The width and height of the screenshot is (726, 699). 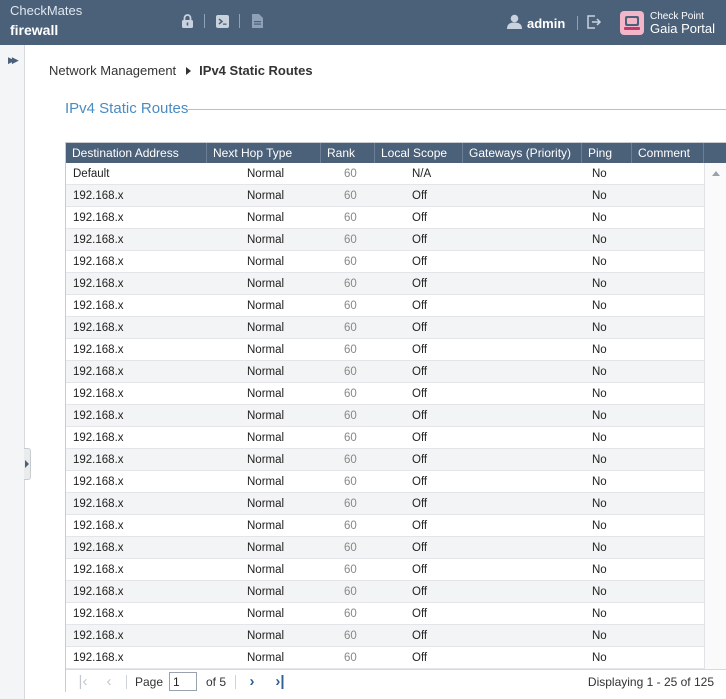 I want to click on lock-icon, so click(x=187, y=21).